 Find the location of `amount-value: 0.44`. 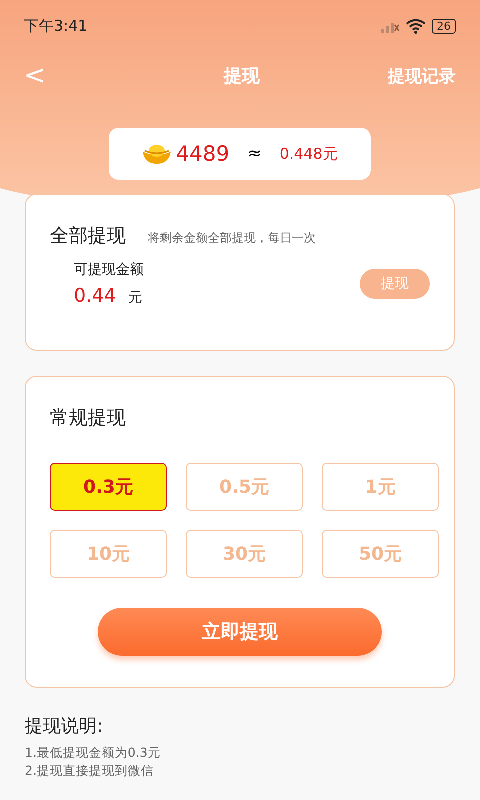

amount-value: 0.44 is located at coordinates (95, 296).